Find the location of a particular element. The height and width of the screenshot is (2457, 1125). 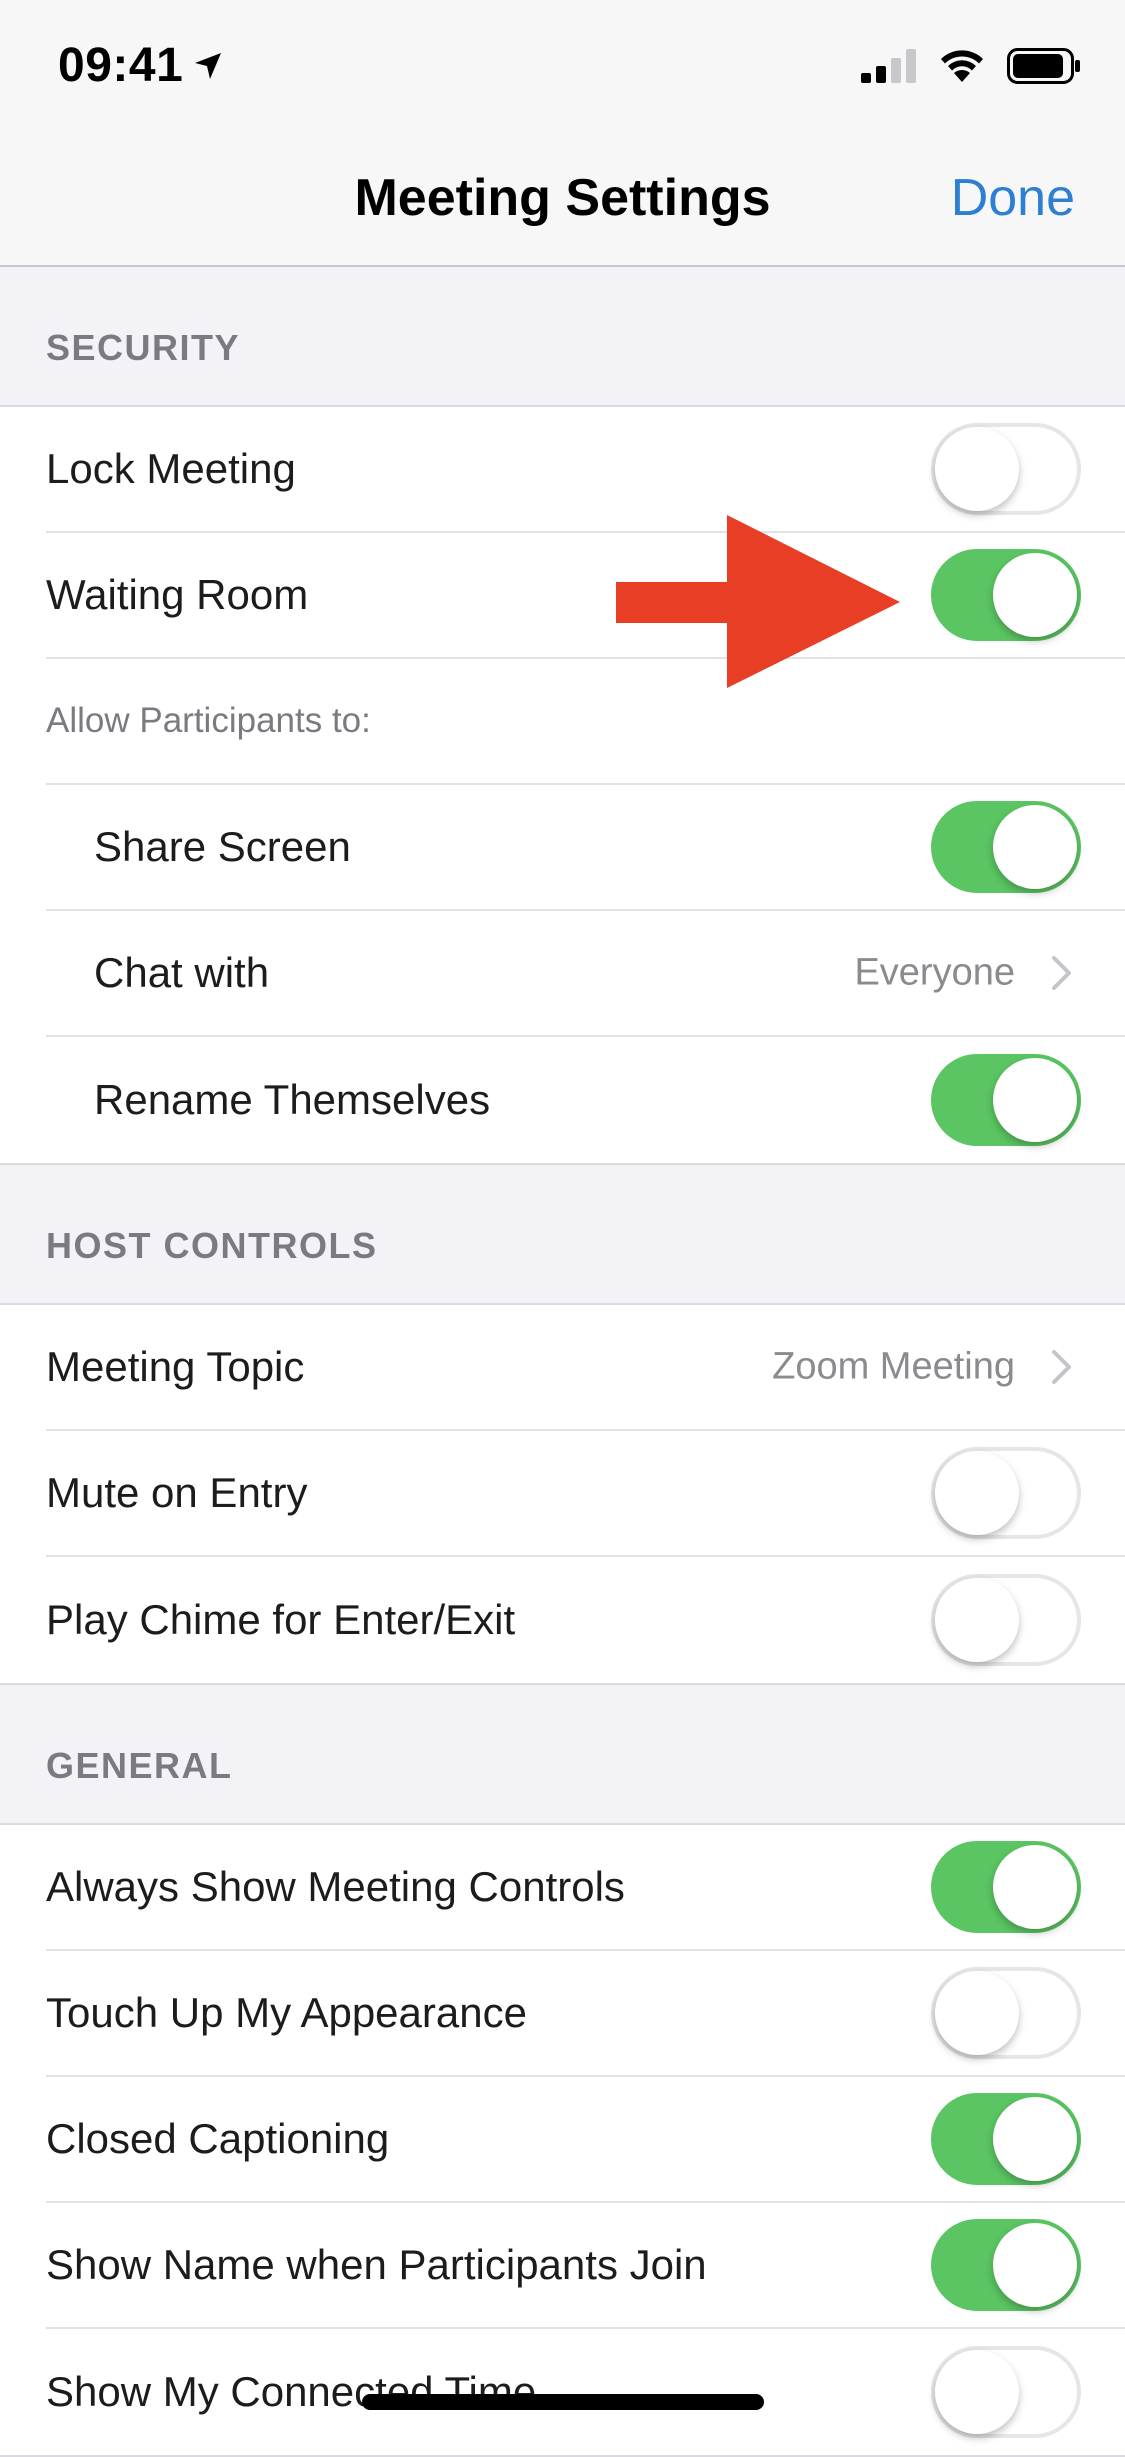

rename-themselves-label: Rename Themselves is located at coordinates (292, 1099).